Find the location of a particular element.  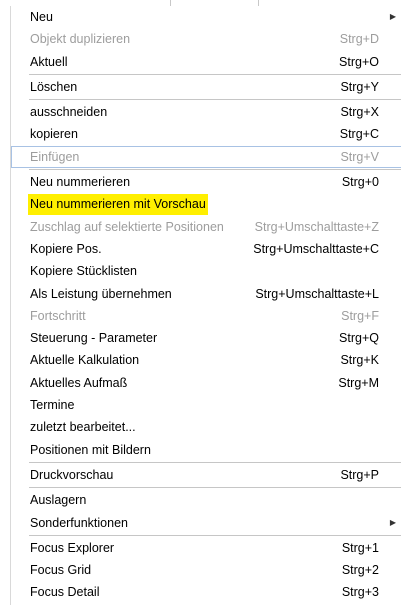

menu-item-kopiere-stuecklisten: Kopiere Stücklisten is located at coordinates (206, 271).